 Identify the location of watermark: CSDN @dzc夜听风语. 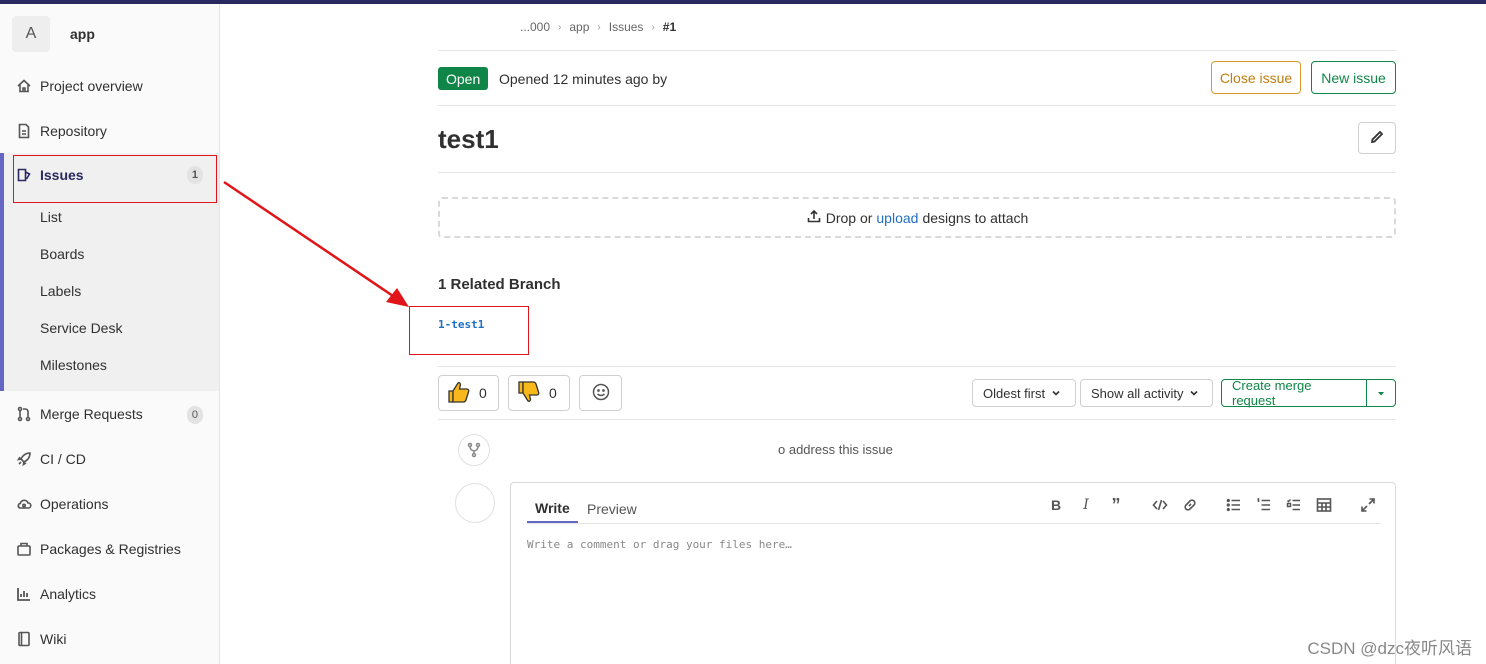
(1389, 648).